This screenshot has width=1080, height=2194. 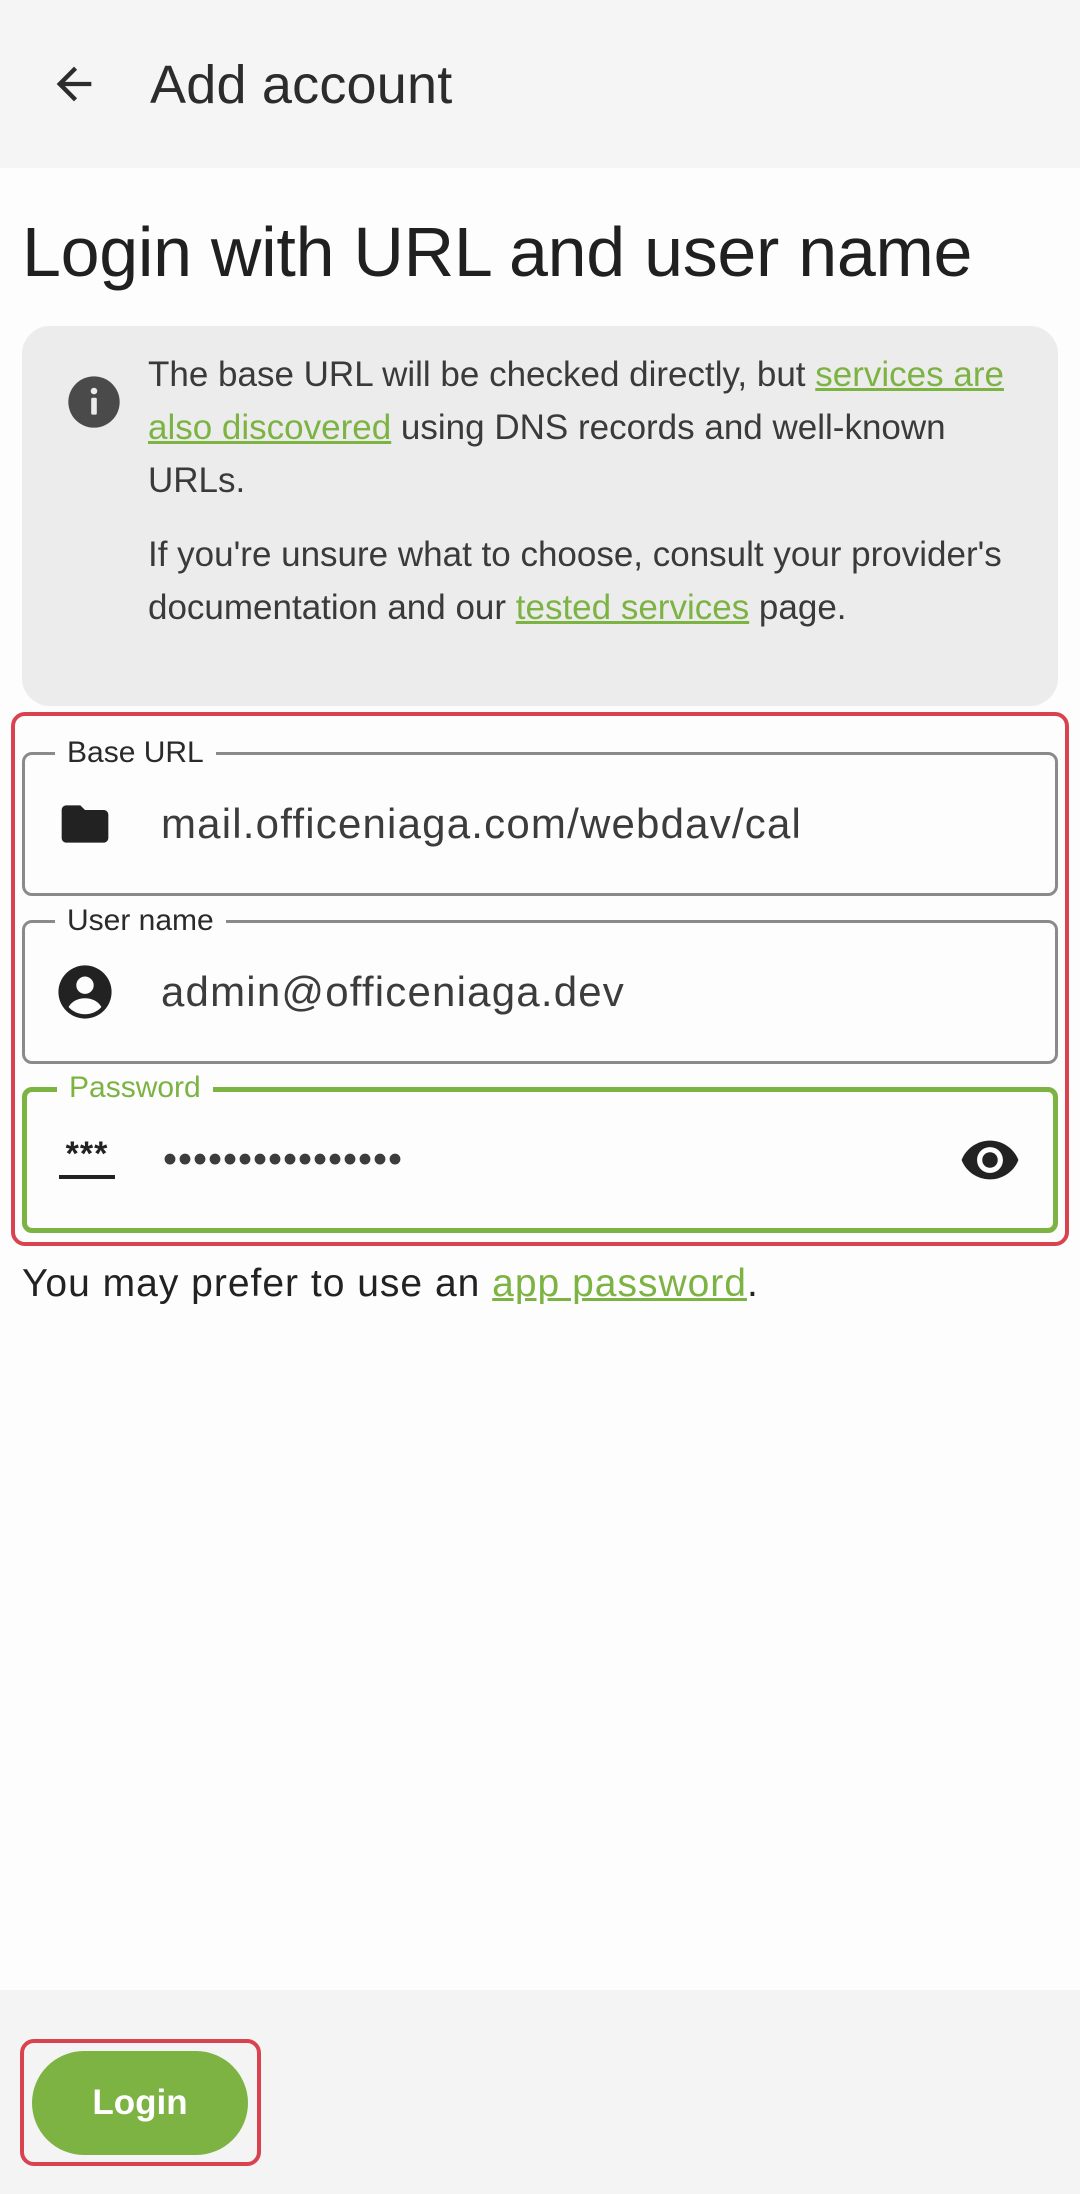 I want to click on base-url-field: Base URL mail.officeniaga.com/webdav/cal, so click(x=540, y=816).